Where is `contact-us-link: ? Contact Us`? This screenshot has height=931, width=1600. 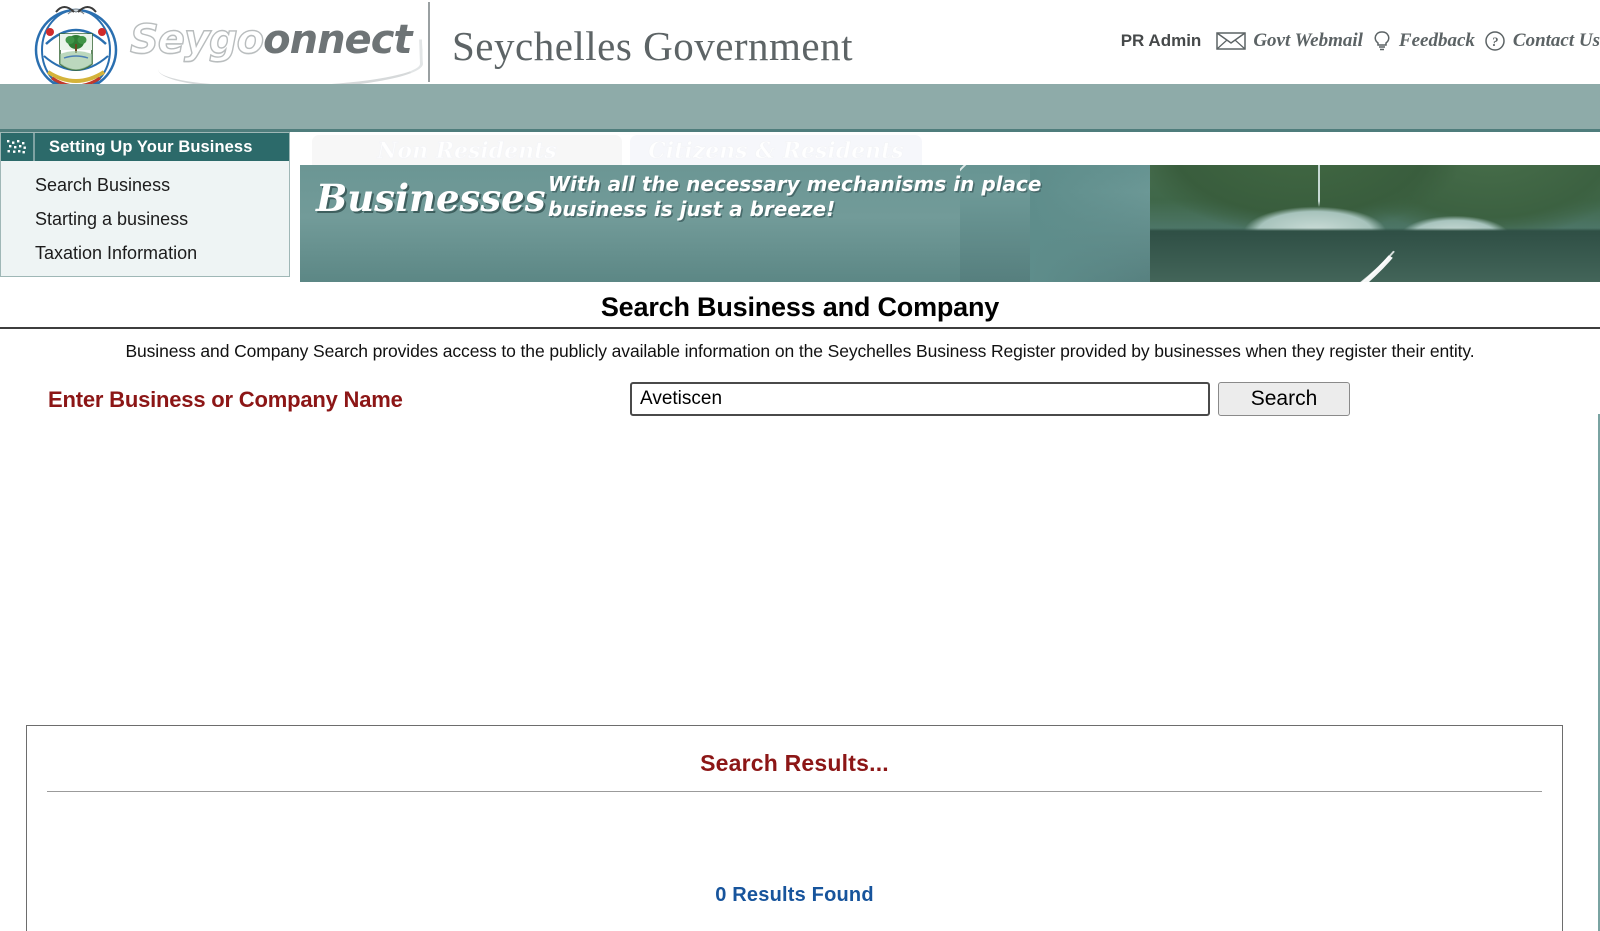
contact-us-link: ? Contact Us is located at coordinates (1542, 41).